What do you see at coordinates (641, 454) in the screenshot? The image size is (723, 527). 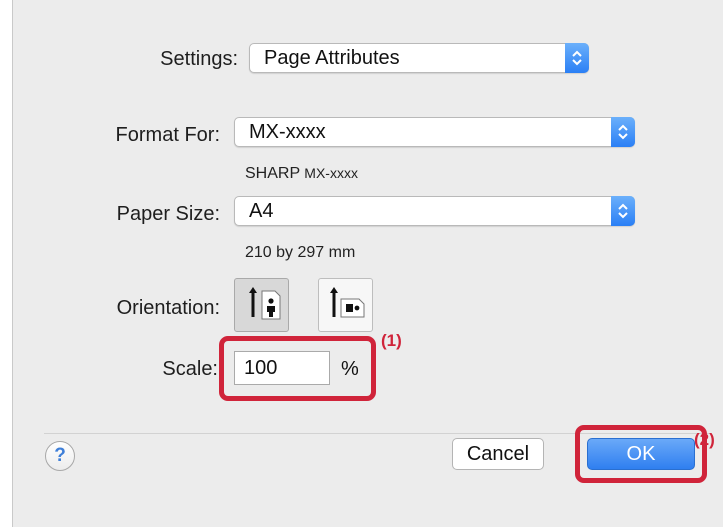 I see `ok-highlight-box` at bounding box center [641, 454].